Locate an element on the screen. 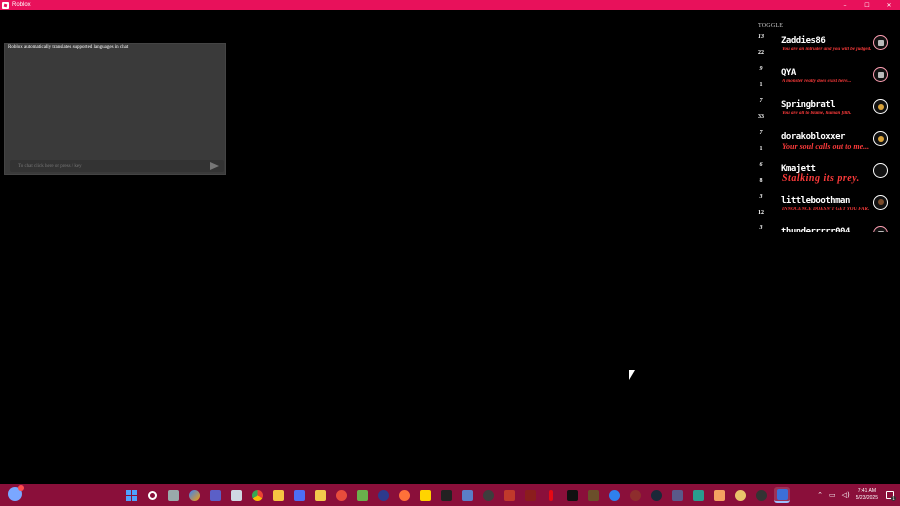 This screenshot has width=900, height=506. weather-widget is located at coordinates (16, 494).